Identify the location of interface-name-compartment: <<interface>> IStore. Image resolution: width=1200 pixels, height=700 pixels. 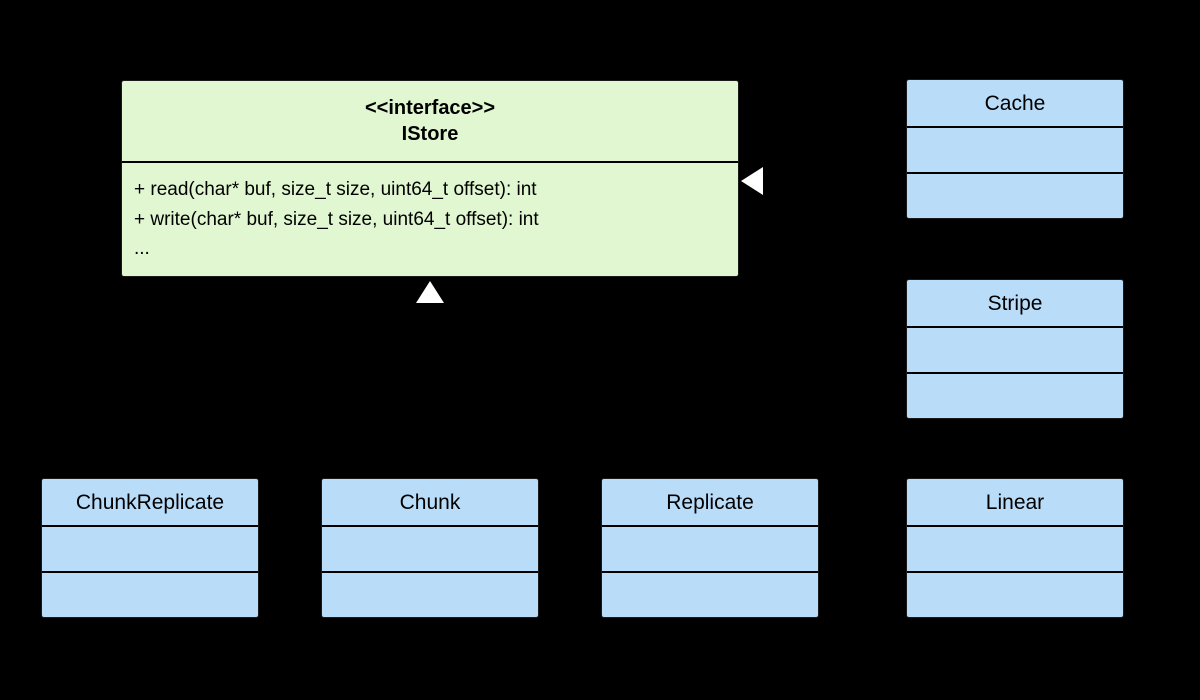
(430, 121).